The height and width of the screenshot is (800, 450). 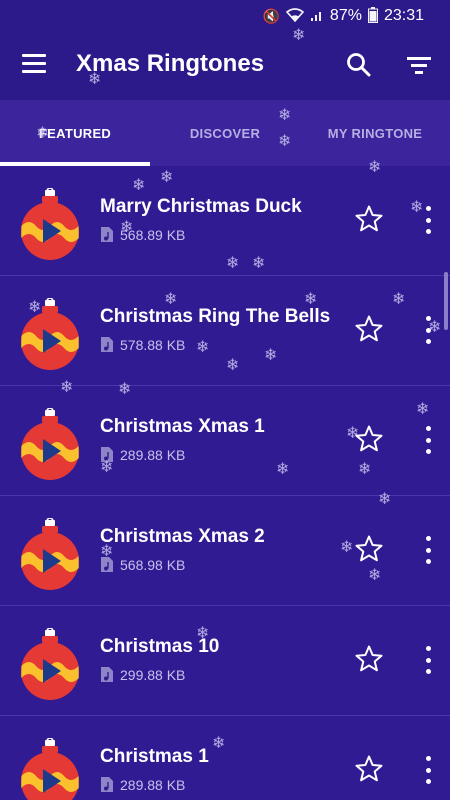 I want to click on scrollbar, so click(x=446, y=301).